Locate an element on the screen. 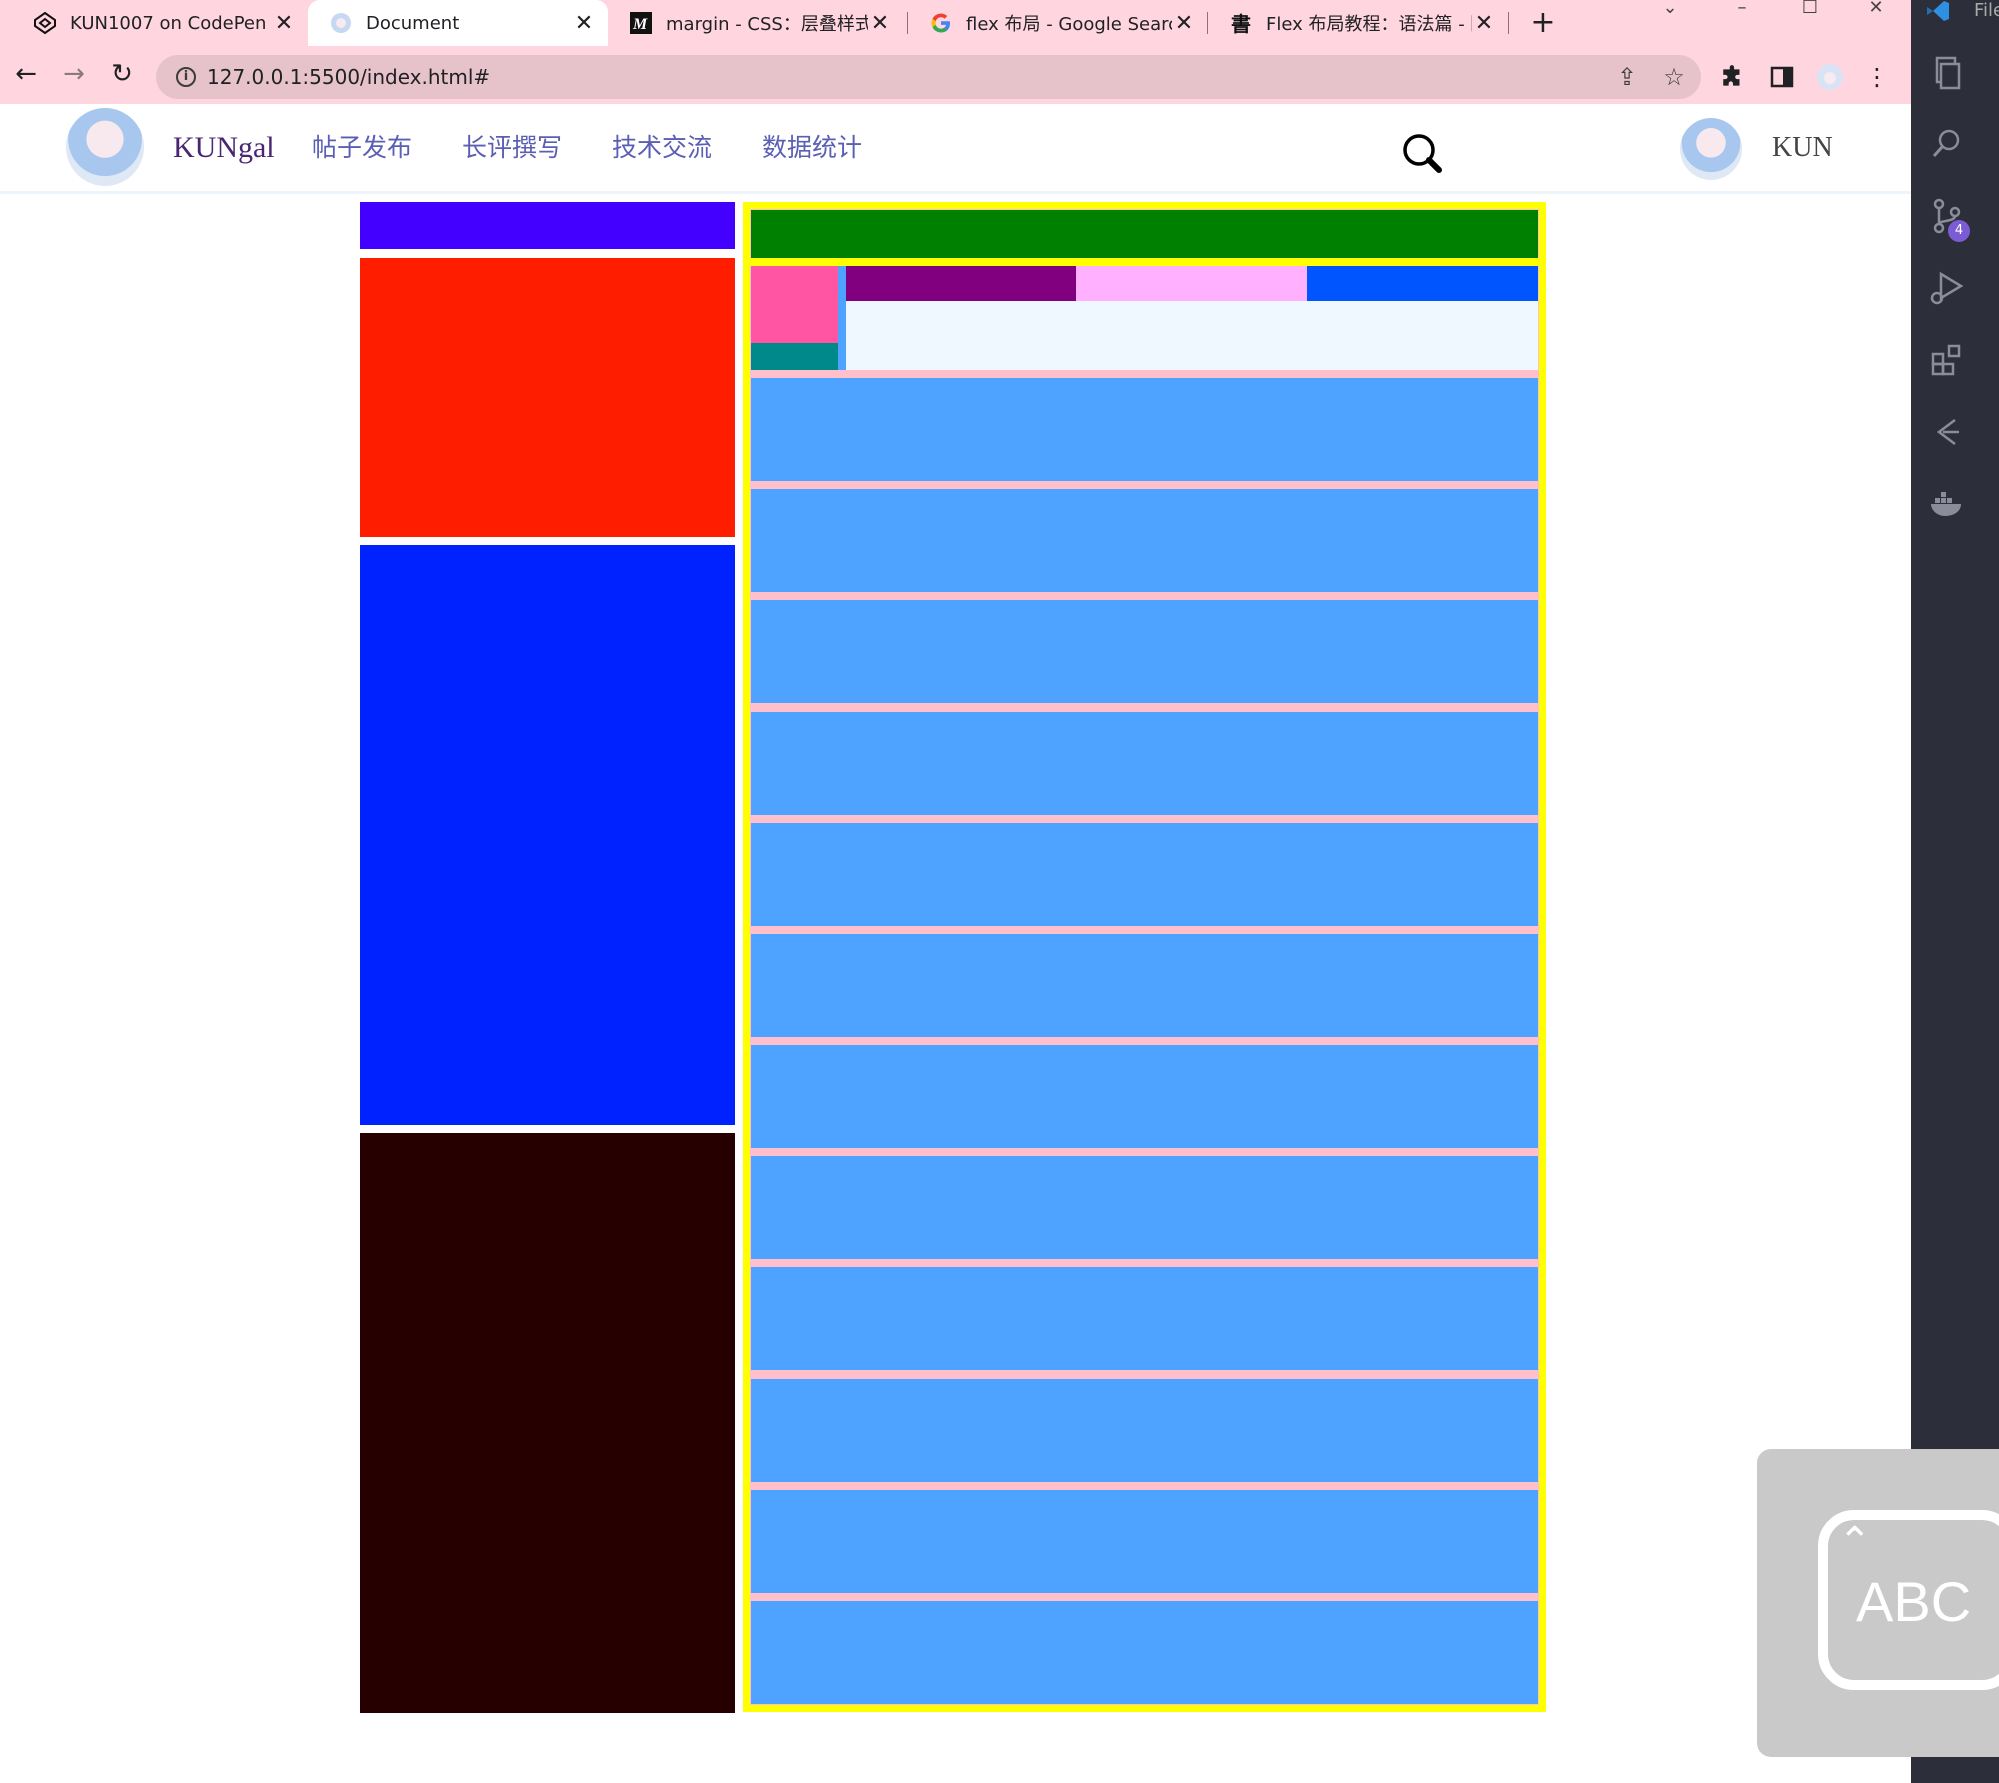 The image size is (1999, 1783). nav-link-stats: 数据统计 is located at coordinates (812, 148).